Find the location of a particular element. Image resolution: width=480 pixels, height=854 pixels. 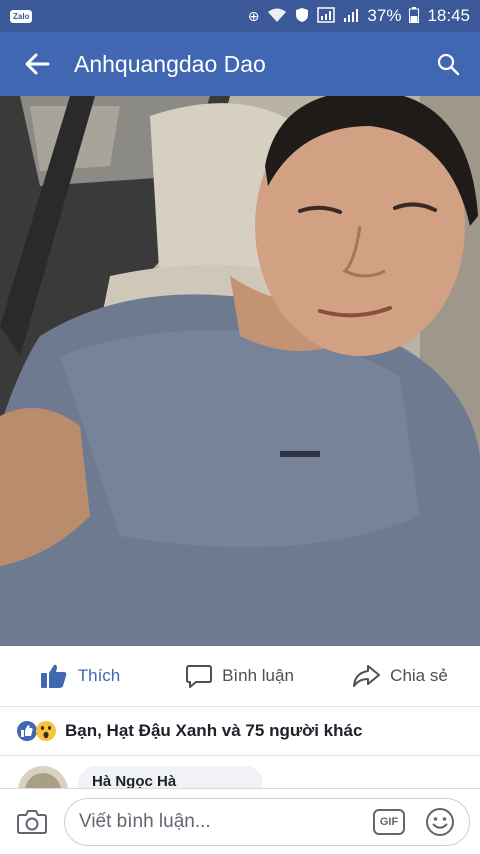

comment-input: Viết bình luận... GIF is located at coordinates (267, 821).